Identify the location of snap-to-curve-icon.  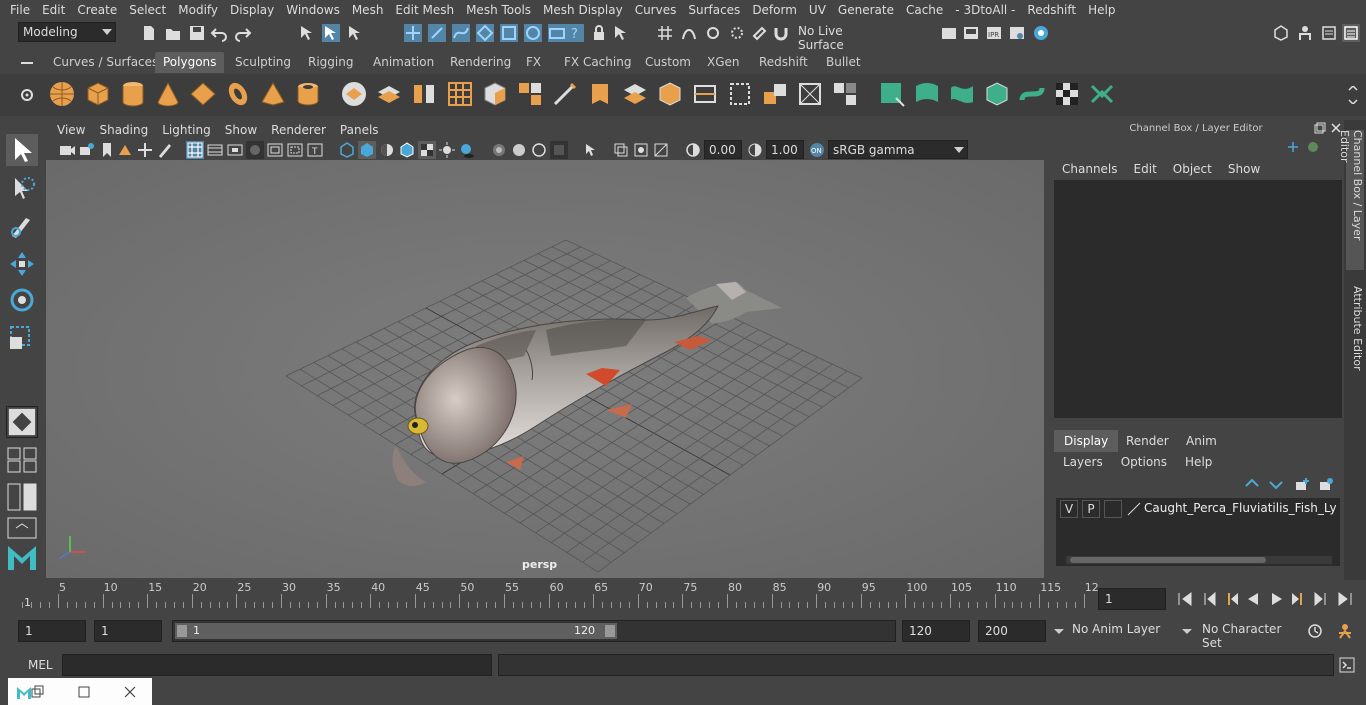
(689, 33).